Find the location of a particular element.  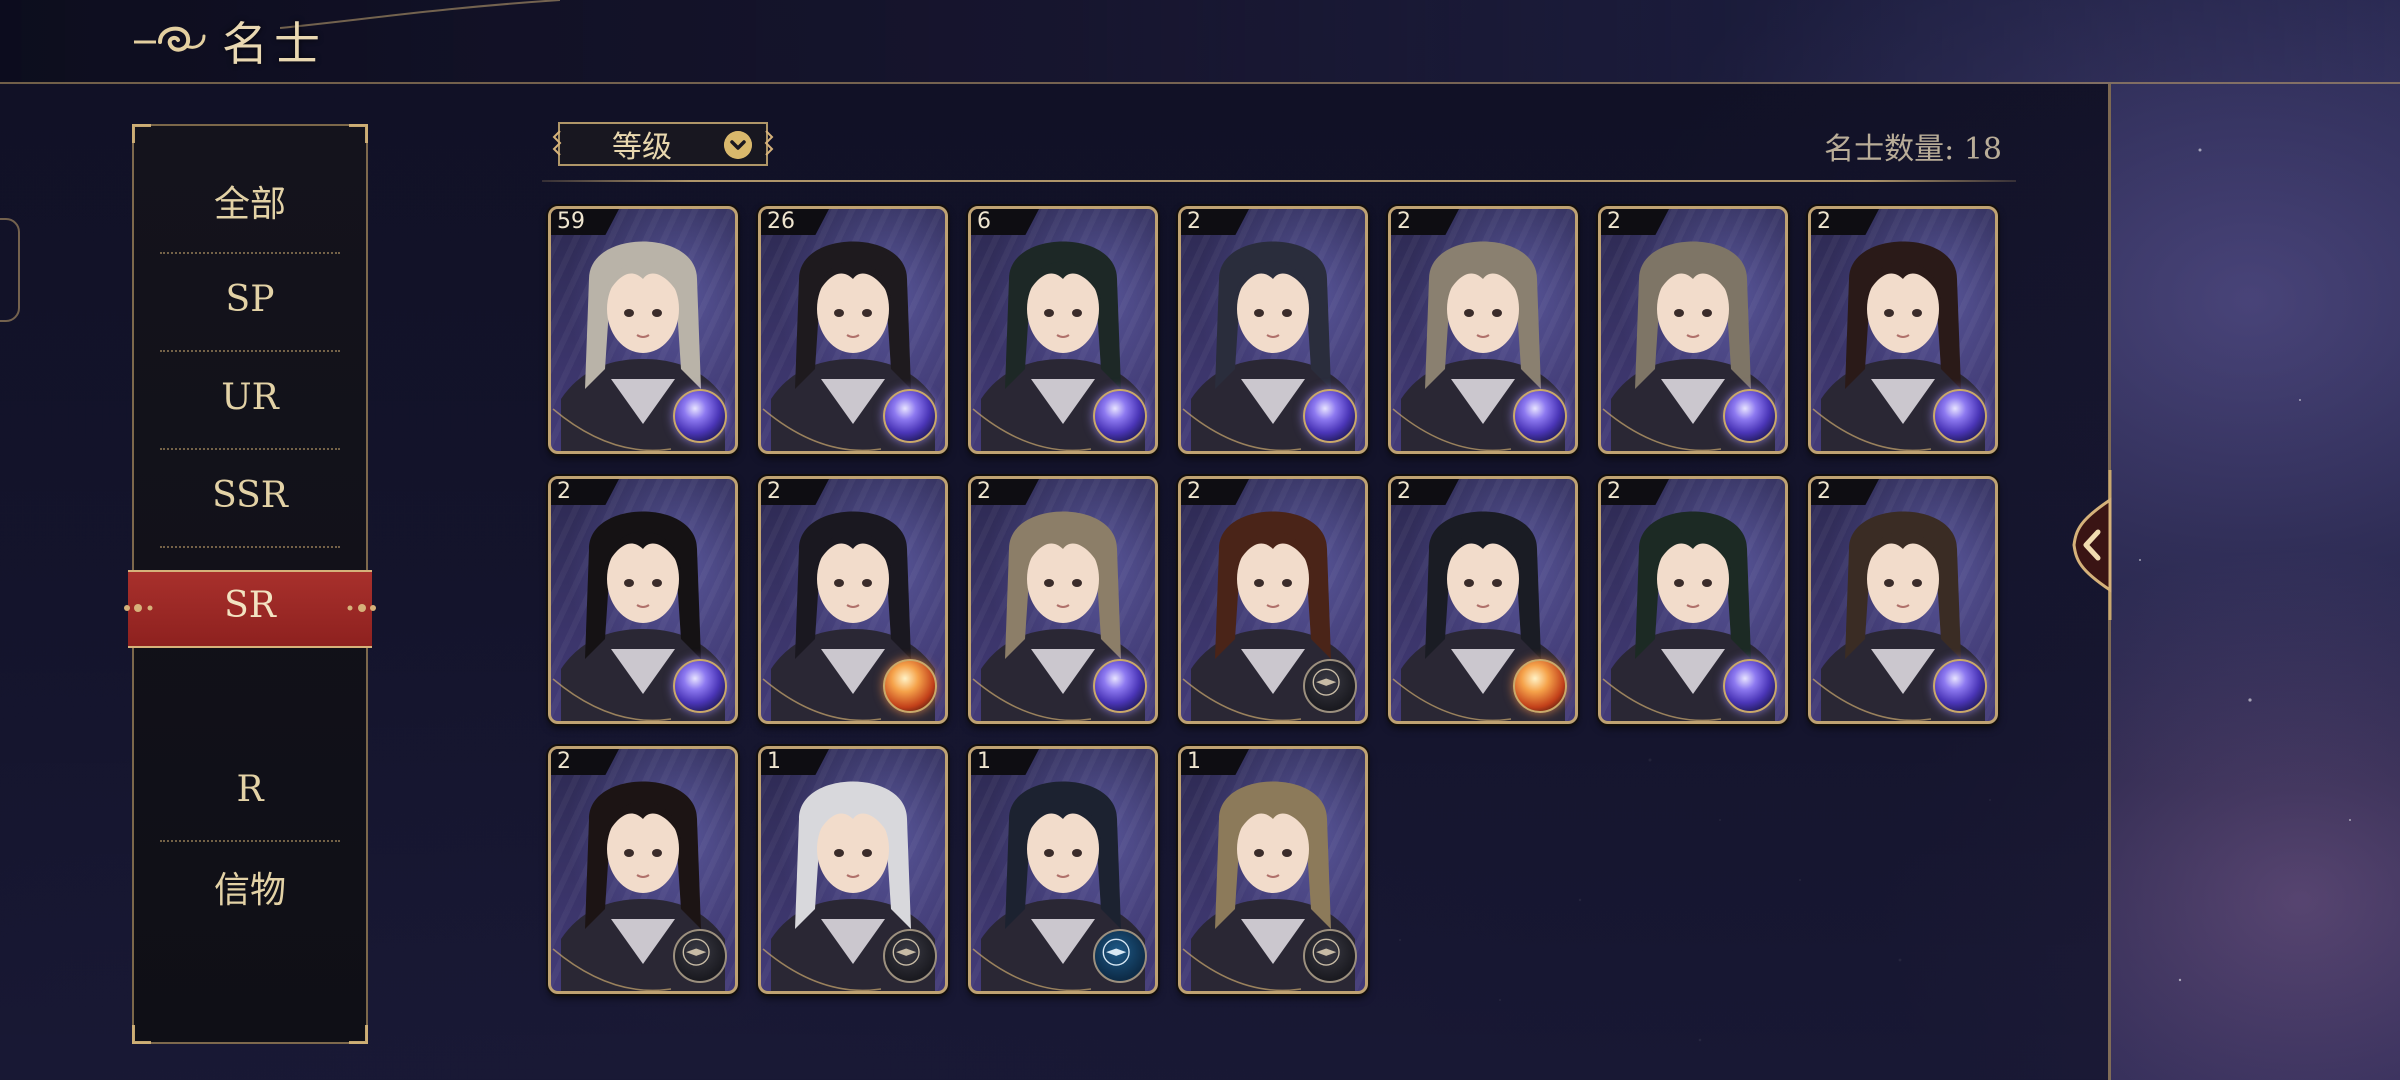

filter-label: SR is located at coordinates (250, 605).